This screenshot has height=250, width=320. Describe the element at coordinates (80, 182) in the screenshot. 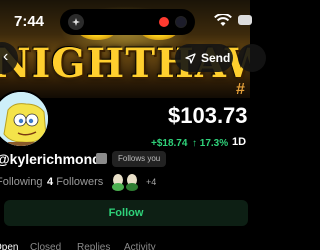

I see `followers-label: Followers` at that location.